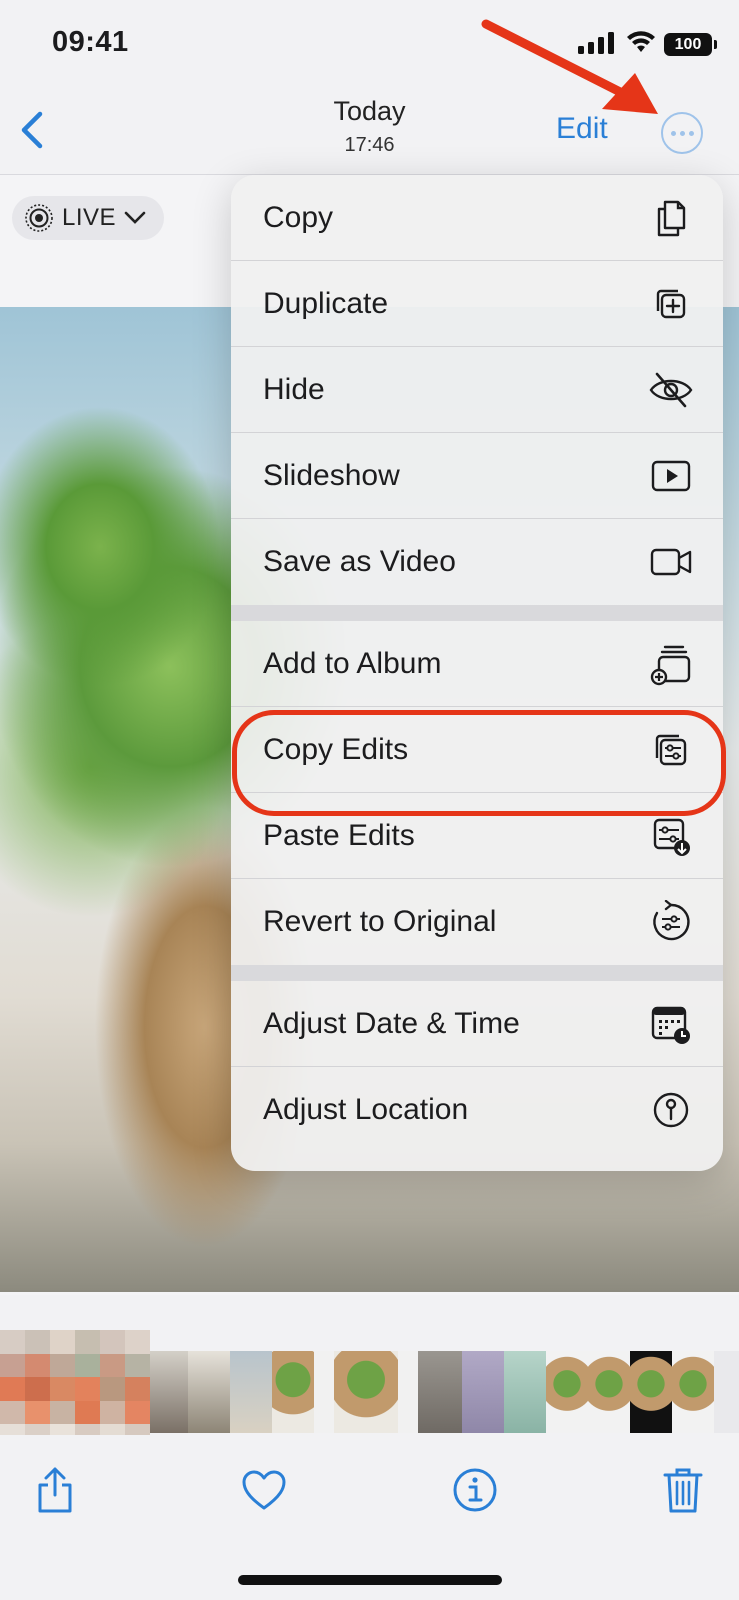 The image size is (739, 1600). Describe the element at coordinates (391, 1023) in the screenshot. I see `menu-item-label: Adjust Date & Time` at that location.